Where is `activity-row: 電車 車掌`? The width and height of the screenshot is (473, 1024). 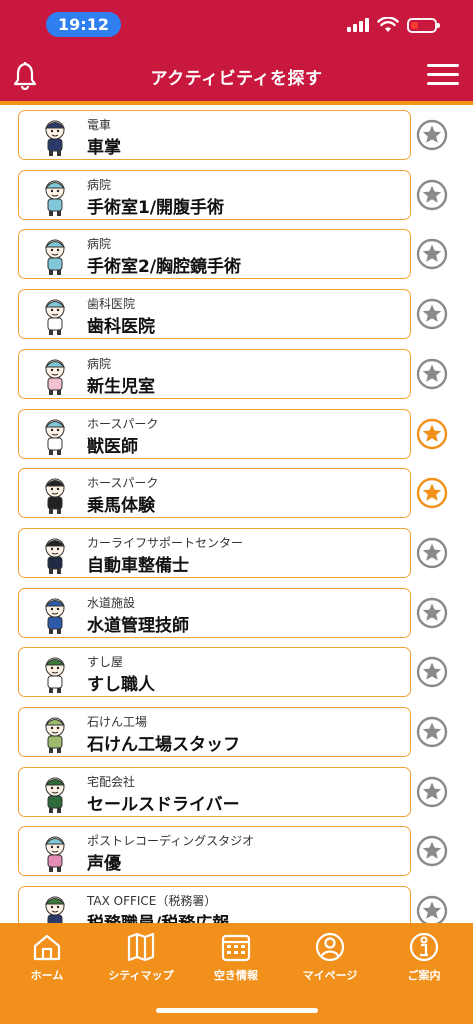
activity-row: 電車 車掌 is located at coordinates (236, 135).